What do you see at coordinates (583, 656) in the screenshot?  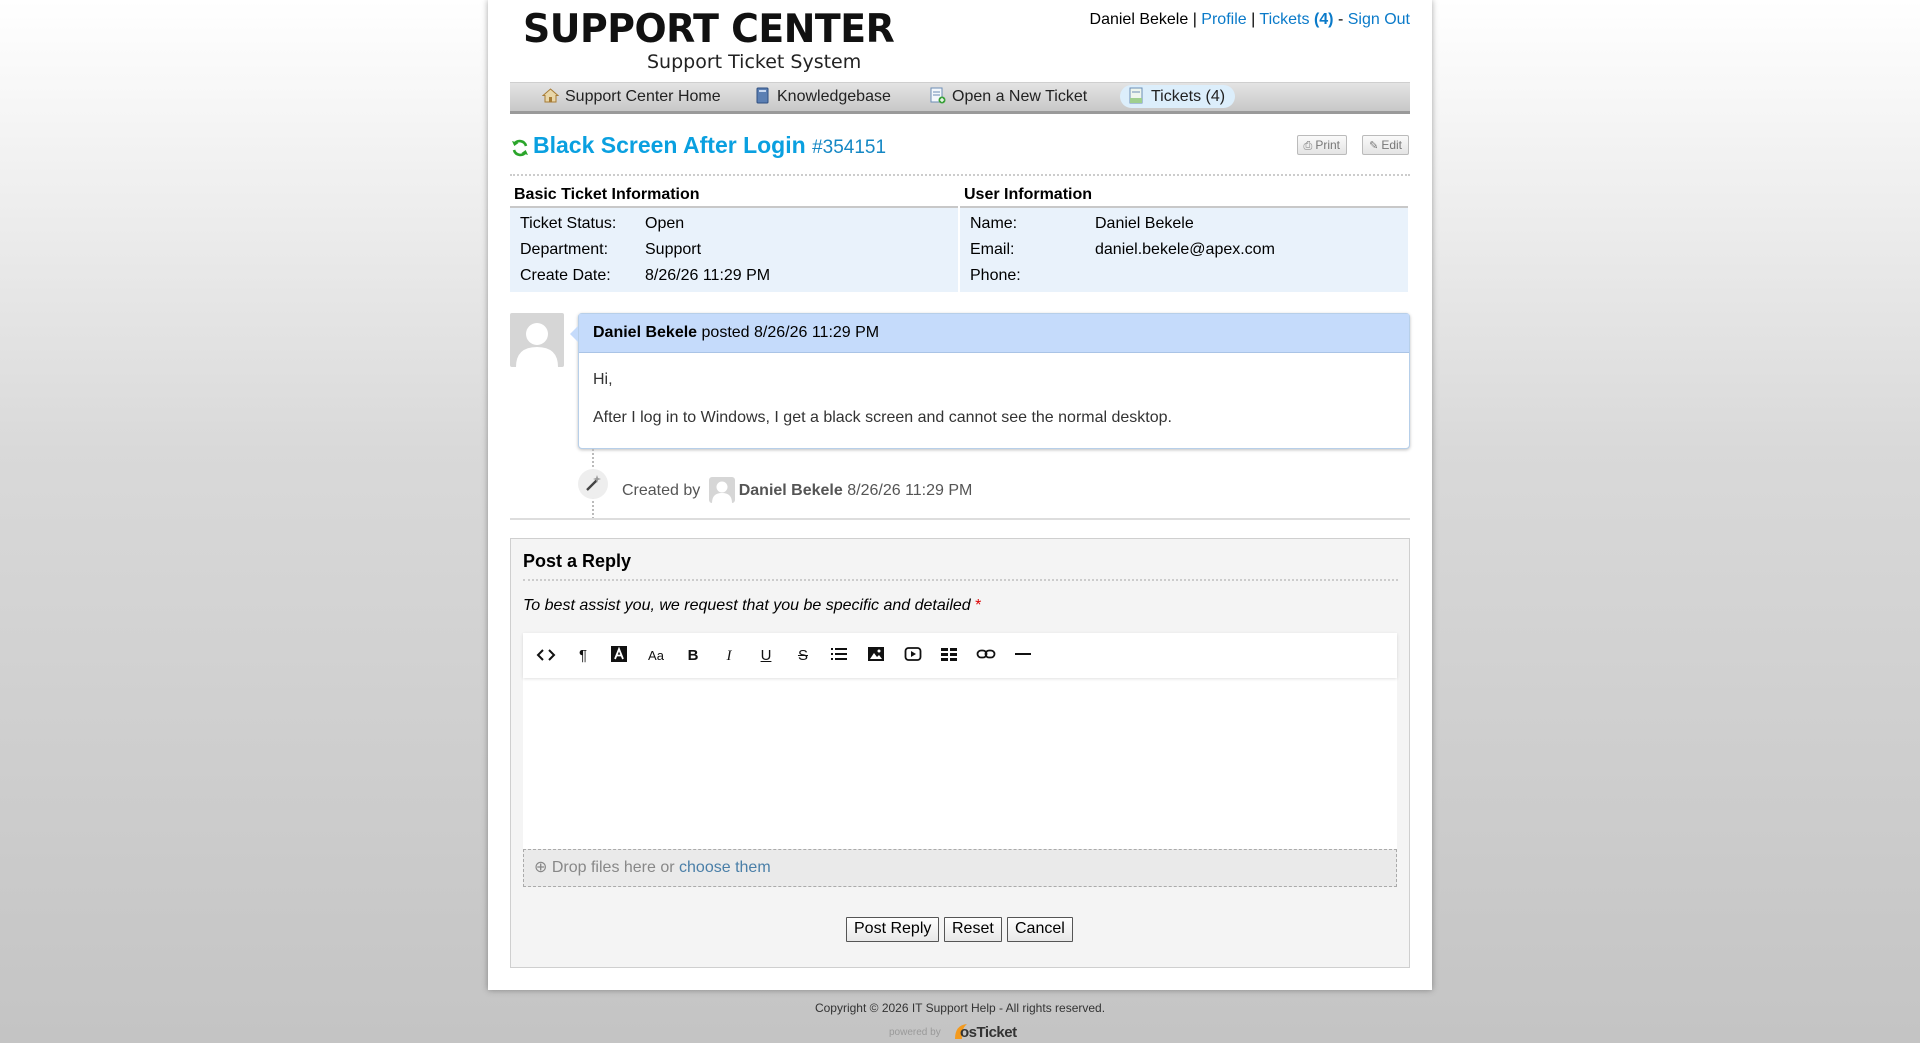 I see `paragraph-icon: ¶` at bounding box center [583, 656].